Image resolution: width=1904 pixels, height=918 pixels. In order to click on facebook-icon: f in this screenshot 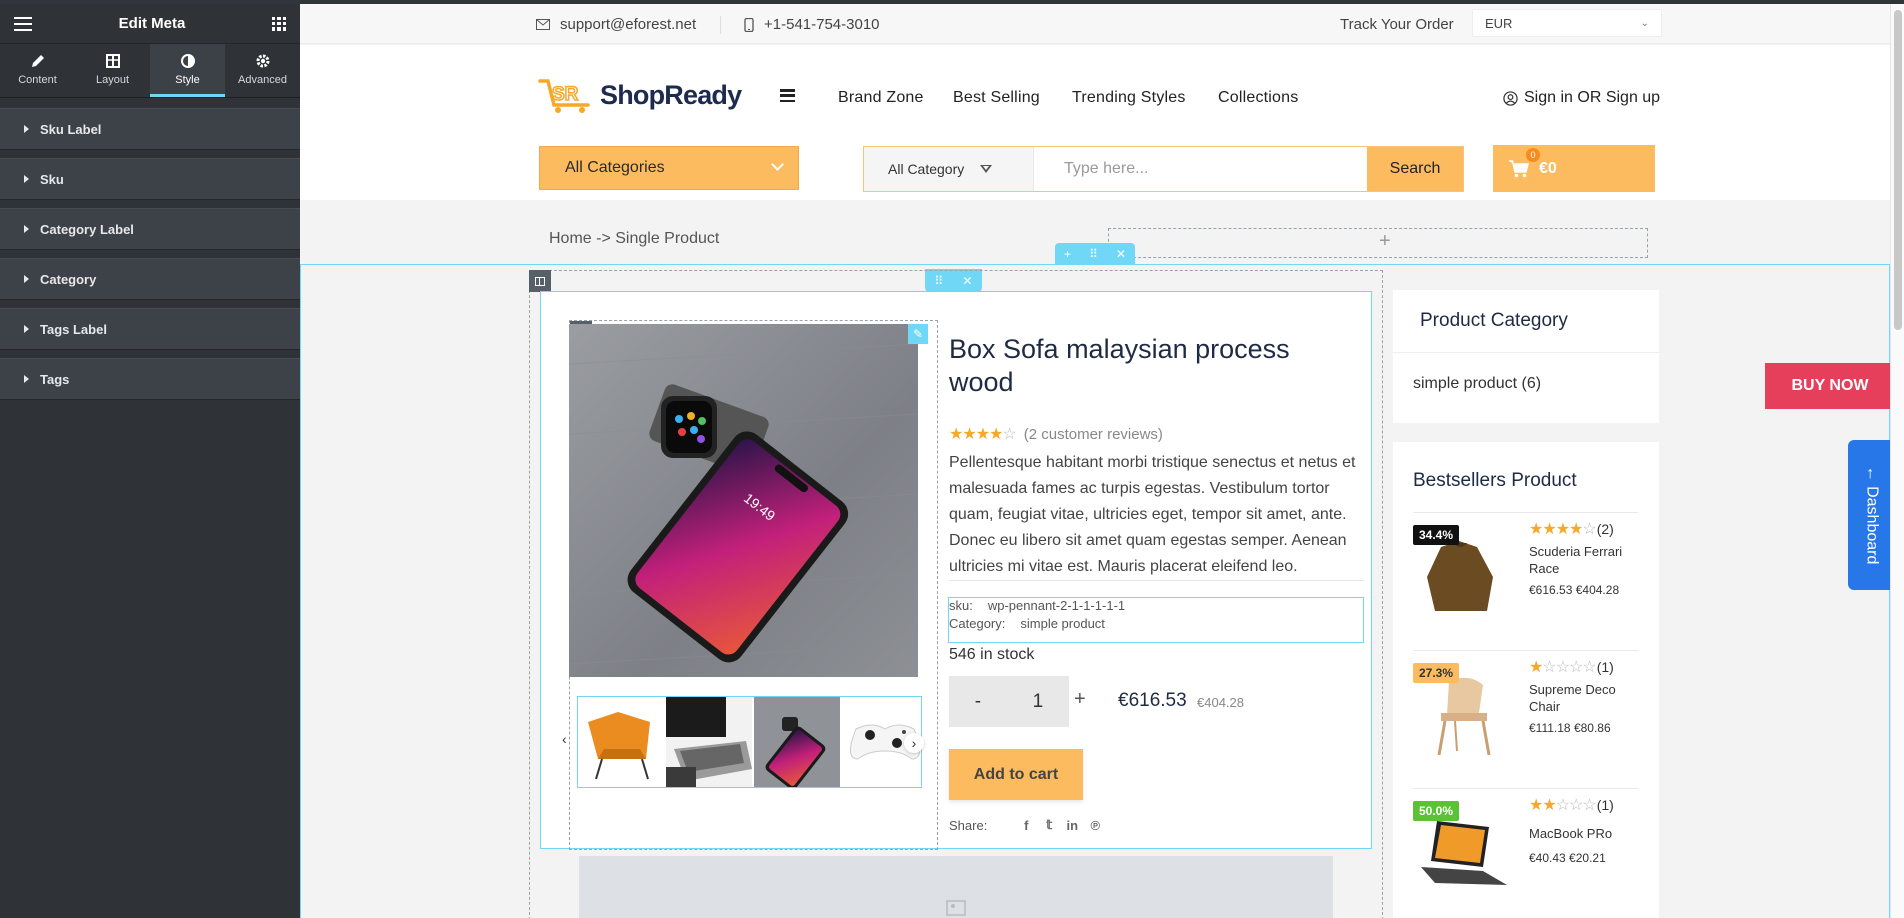, I will do `click(1026, 825)`.